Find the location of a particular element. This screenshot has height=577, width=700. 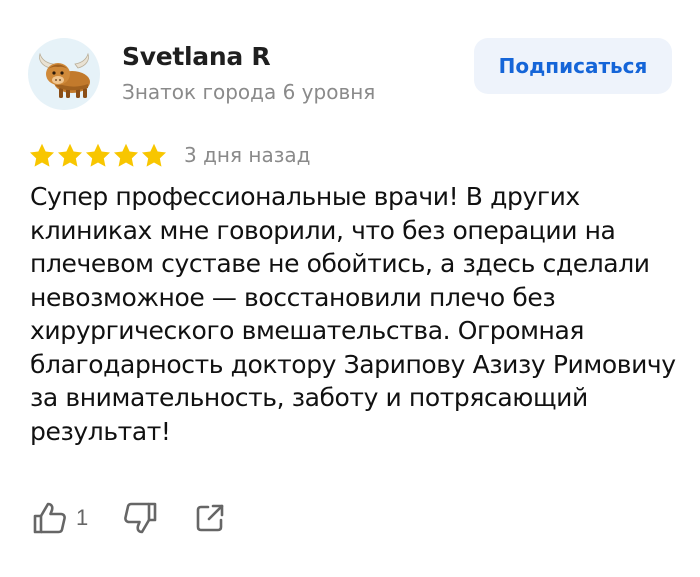

review-date: 3 дня назад is located at coordinates (247, 155).